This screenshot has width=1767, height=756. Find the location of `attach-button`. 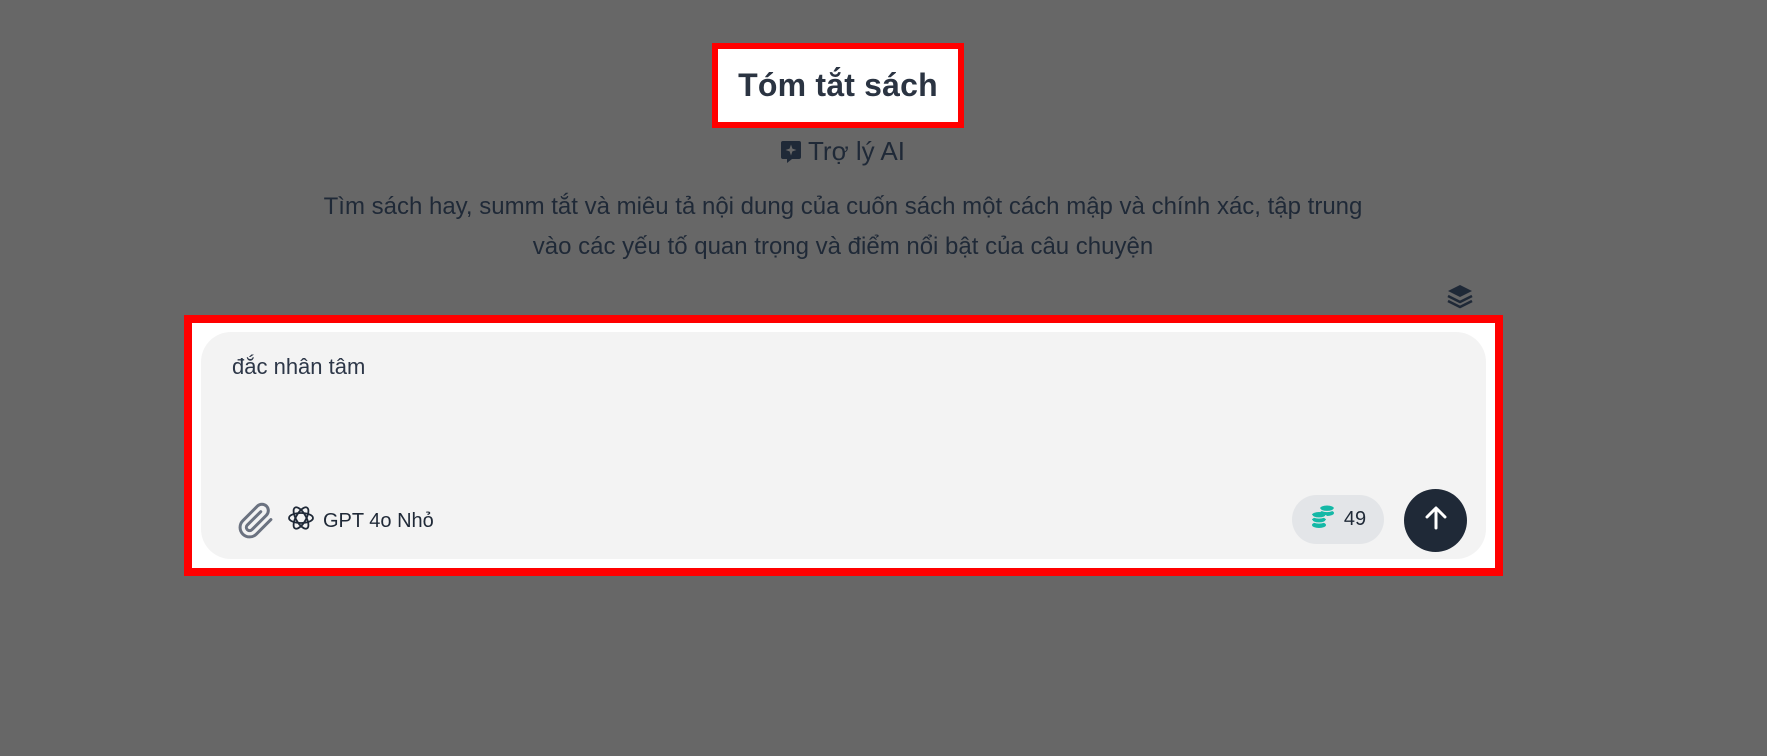

attach-button is located at coordinates (256, 521).